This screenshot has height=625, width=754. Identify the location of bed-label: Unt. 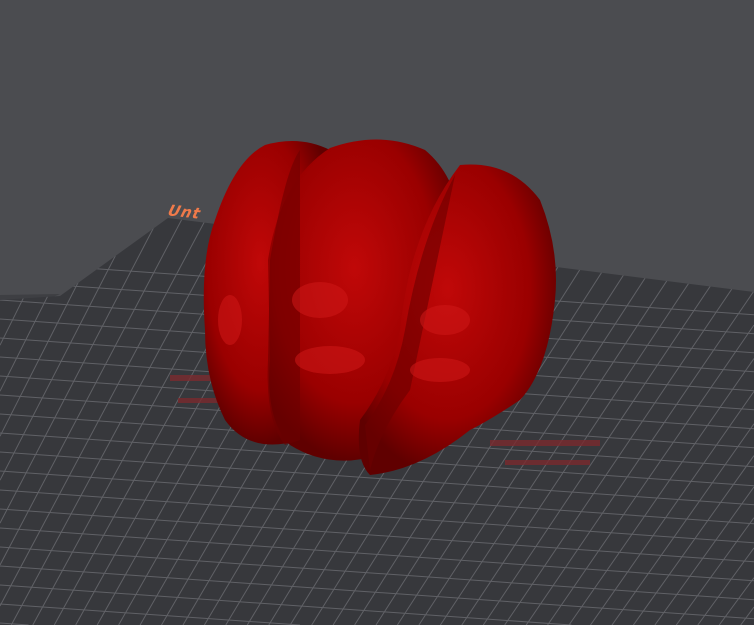
(184, 212).